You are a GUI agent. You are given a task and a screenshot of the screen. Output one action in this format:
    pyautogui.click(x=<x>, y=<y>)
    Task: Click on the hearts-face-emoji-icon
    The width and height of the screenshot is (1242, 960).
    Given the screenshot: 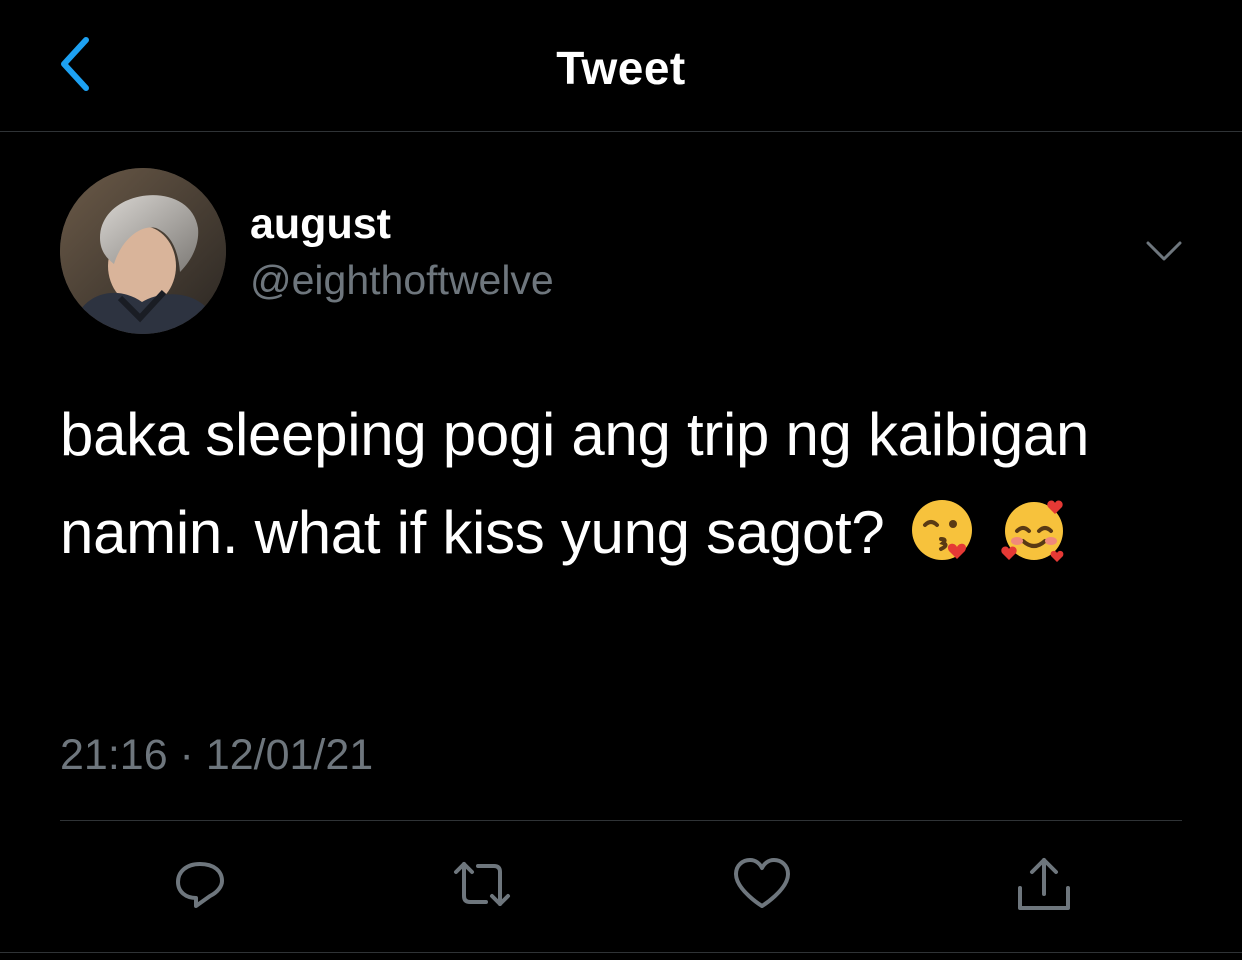 What is the action you would take?
    pyautogui.click(x=1034, y=544)
    